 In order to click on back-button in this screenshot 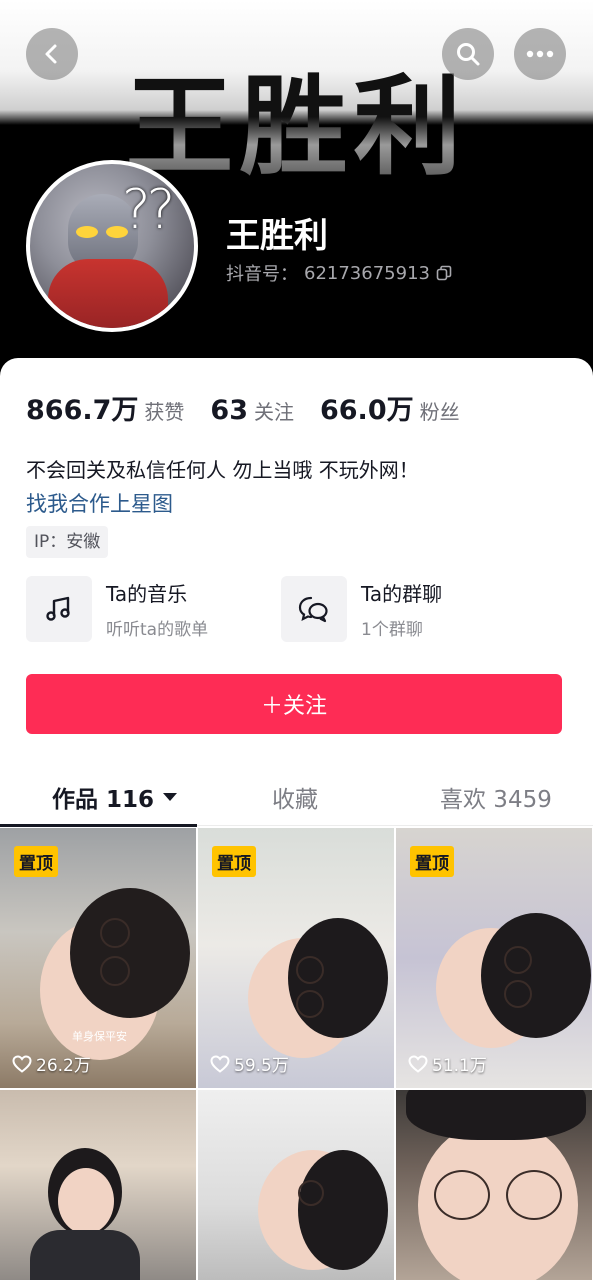, I will do `click(52, 54)`.